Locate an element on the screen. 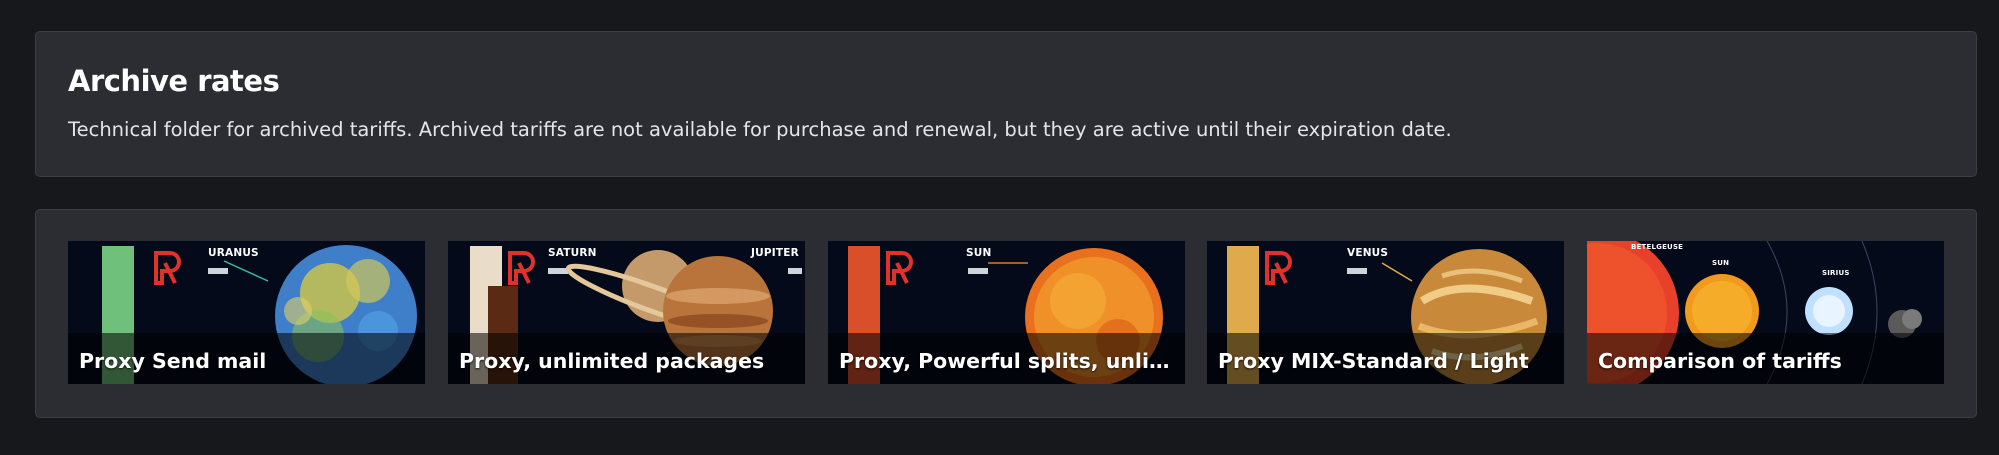  page-title: Archive rates is located at coordinates (174, 81).